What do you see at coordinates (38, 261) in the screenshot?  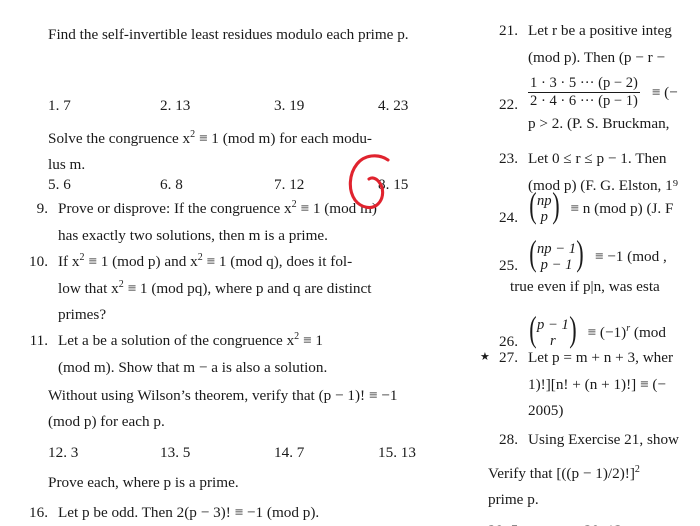 I see `exercise-10-number: 10.` at bounding box center [38, 261].